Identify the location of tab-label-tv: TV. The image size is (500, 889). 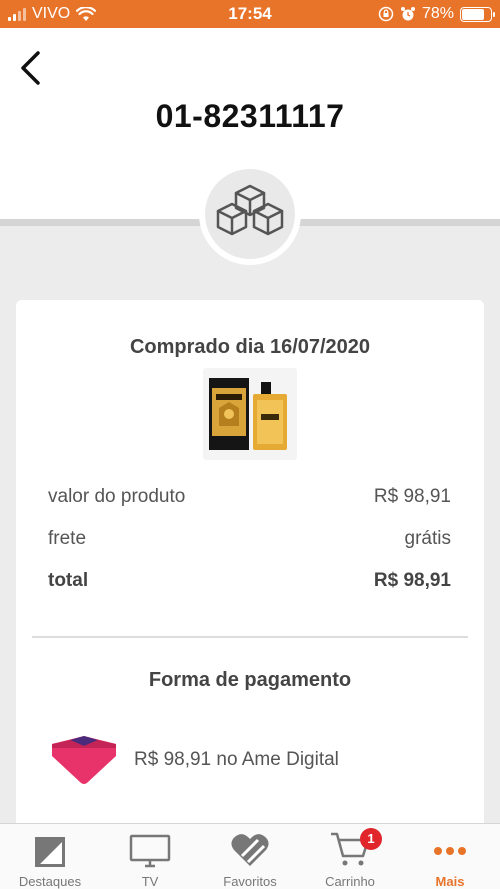
(150, 881).